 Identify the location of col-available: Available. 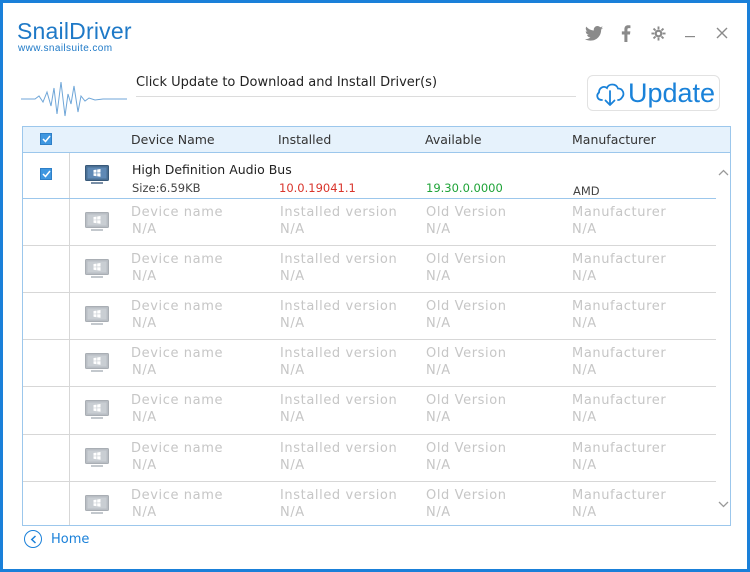
(453, 139).